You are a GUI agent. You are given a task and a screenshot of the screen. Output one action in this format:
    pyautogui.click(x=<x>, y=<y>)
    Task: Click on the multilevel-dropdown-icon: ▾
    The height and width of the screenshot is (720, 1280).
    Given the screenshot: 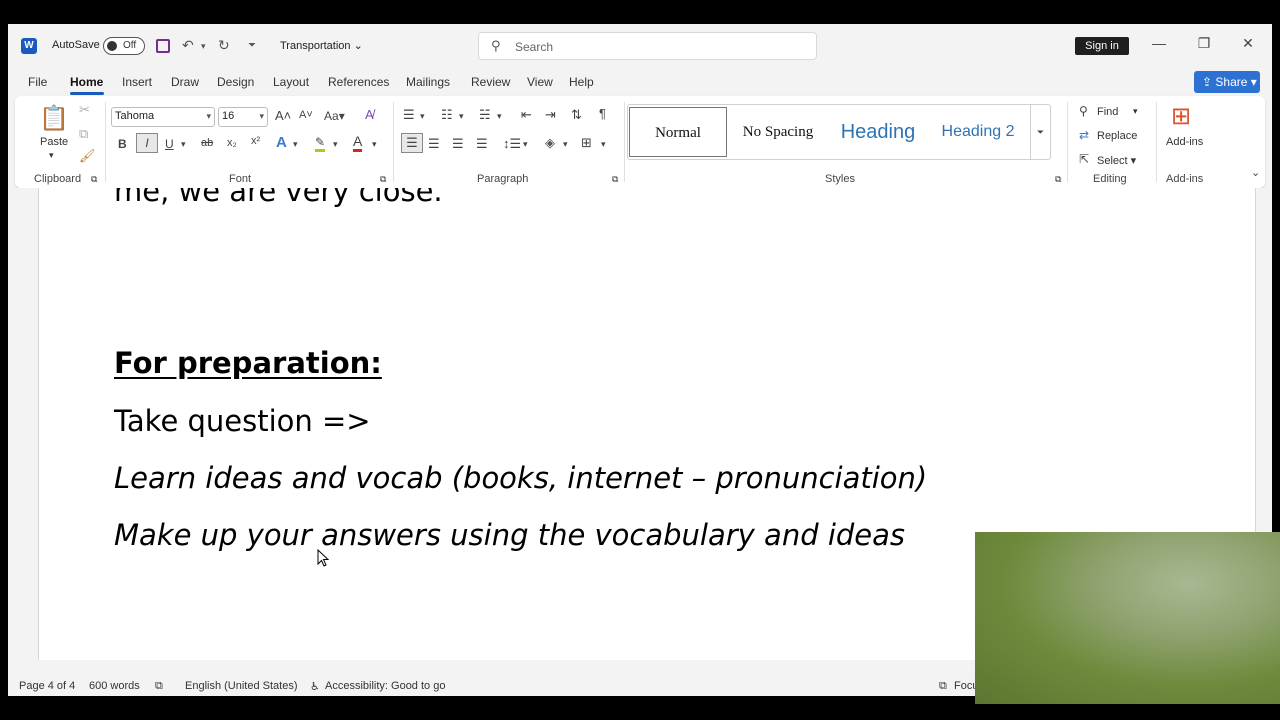 What is the action you would take?
    pyautogui.click(x=499, y=116)
    